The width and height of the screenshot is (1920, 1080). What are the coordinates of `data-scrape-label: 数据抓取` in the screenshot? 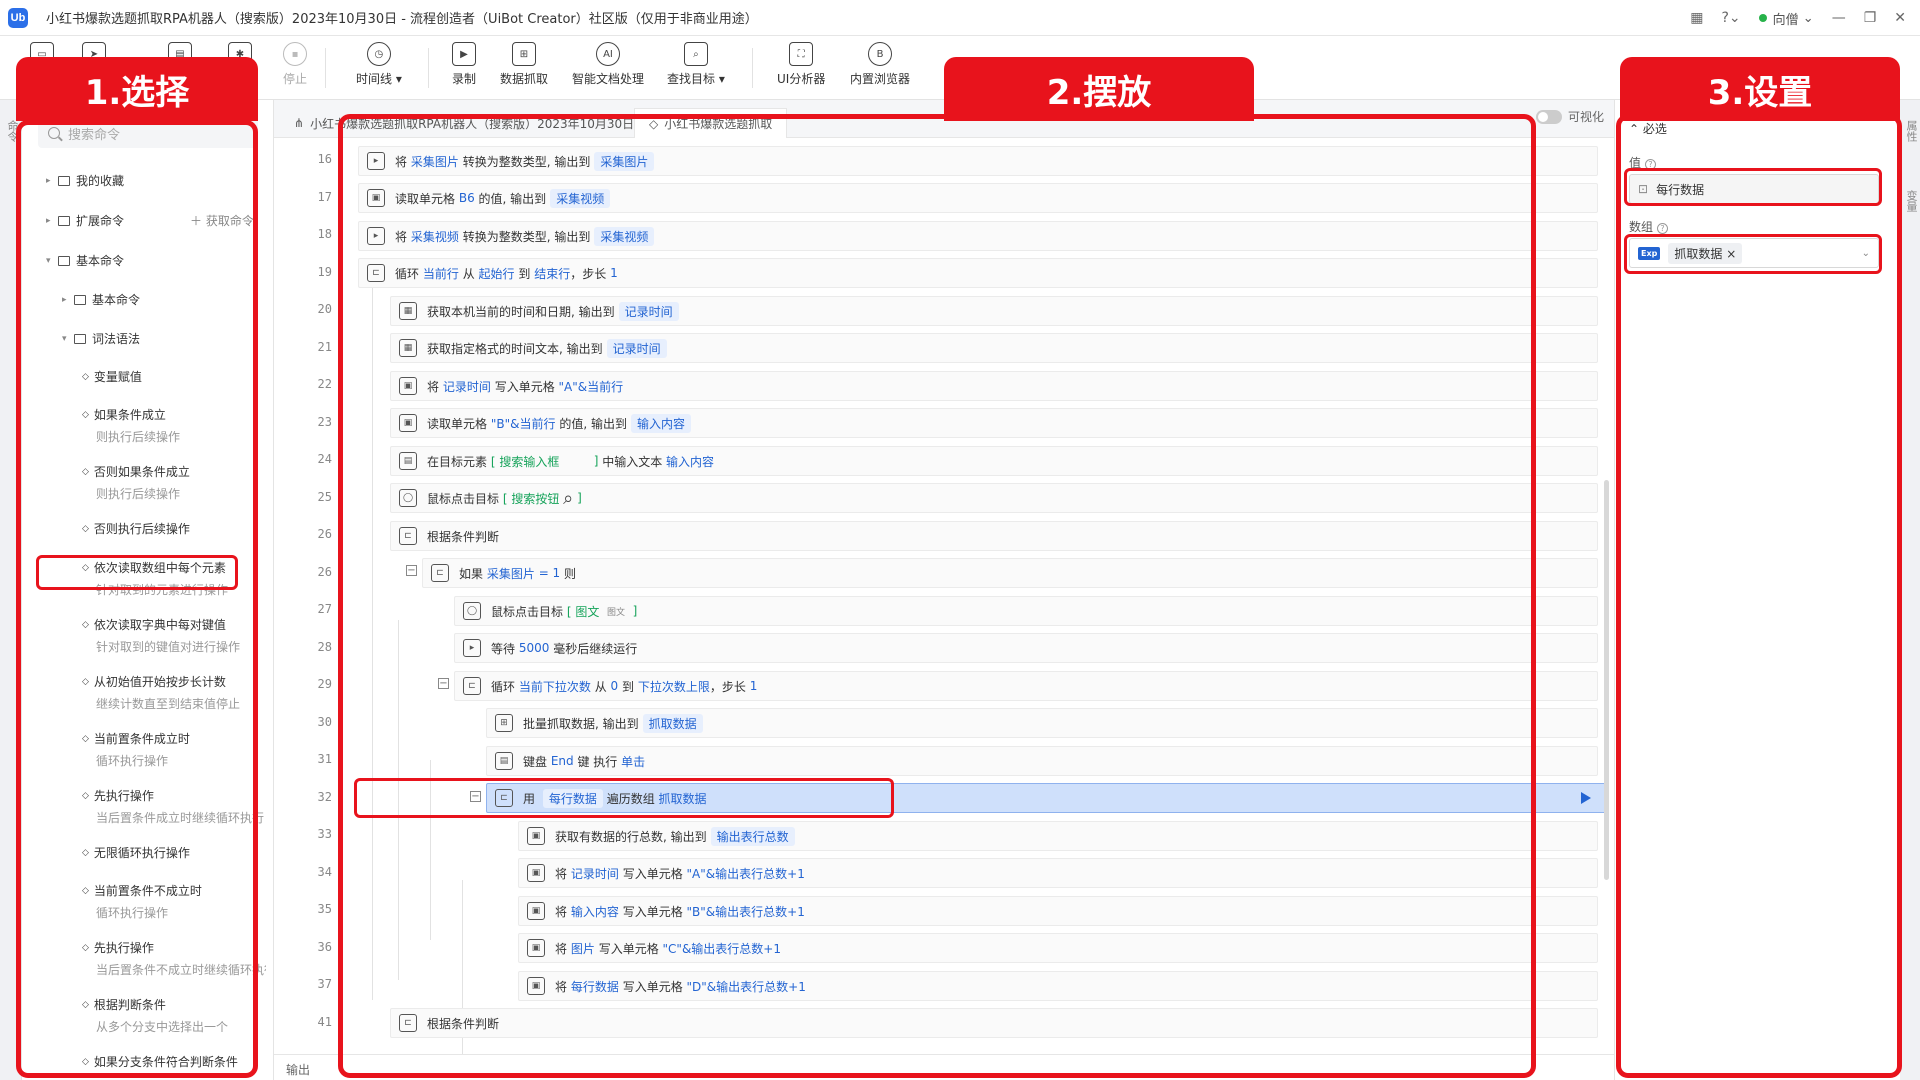 It's located at (524, 79).